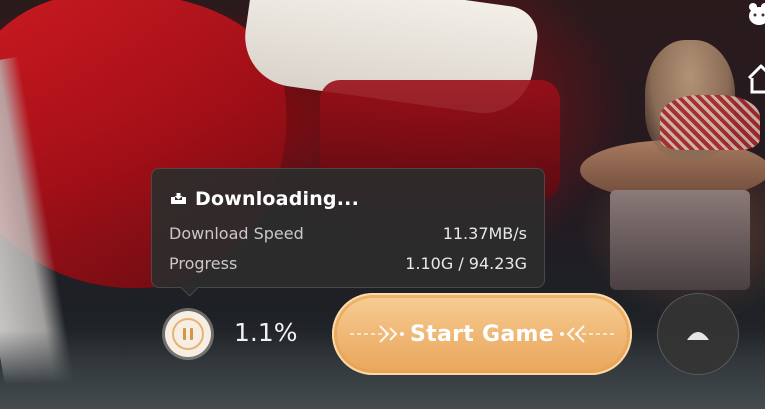  I want to click on pause-icon, so click(188, 334).